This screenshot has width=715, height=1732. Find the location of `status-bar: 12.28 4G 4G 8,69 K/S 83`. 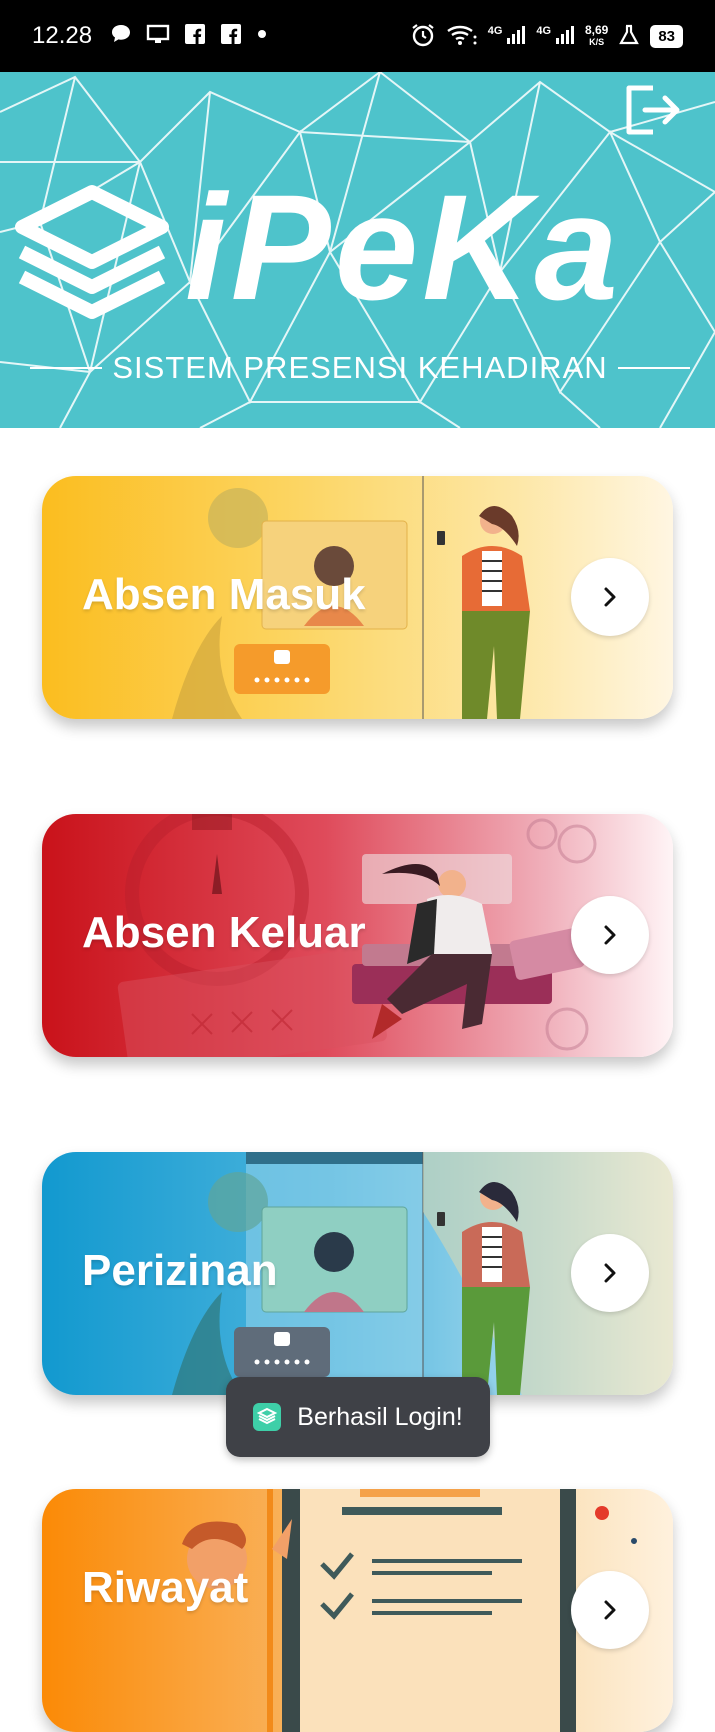

status-bar: 12.28 4G 4G 8,69 K/S 83 is located at coordinates (357, 36).